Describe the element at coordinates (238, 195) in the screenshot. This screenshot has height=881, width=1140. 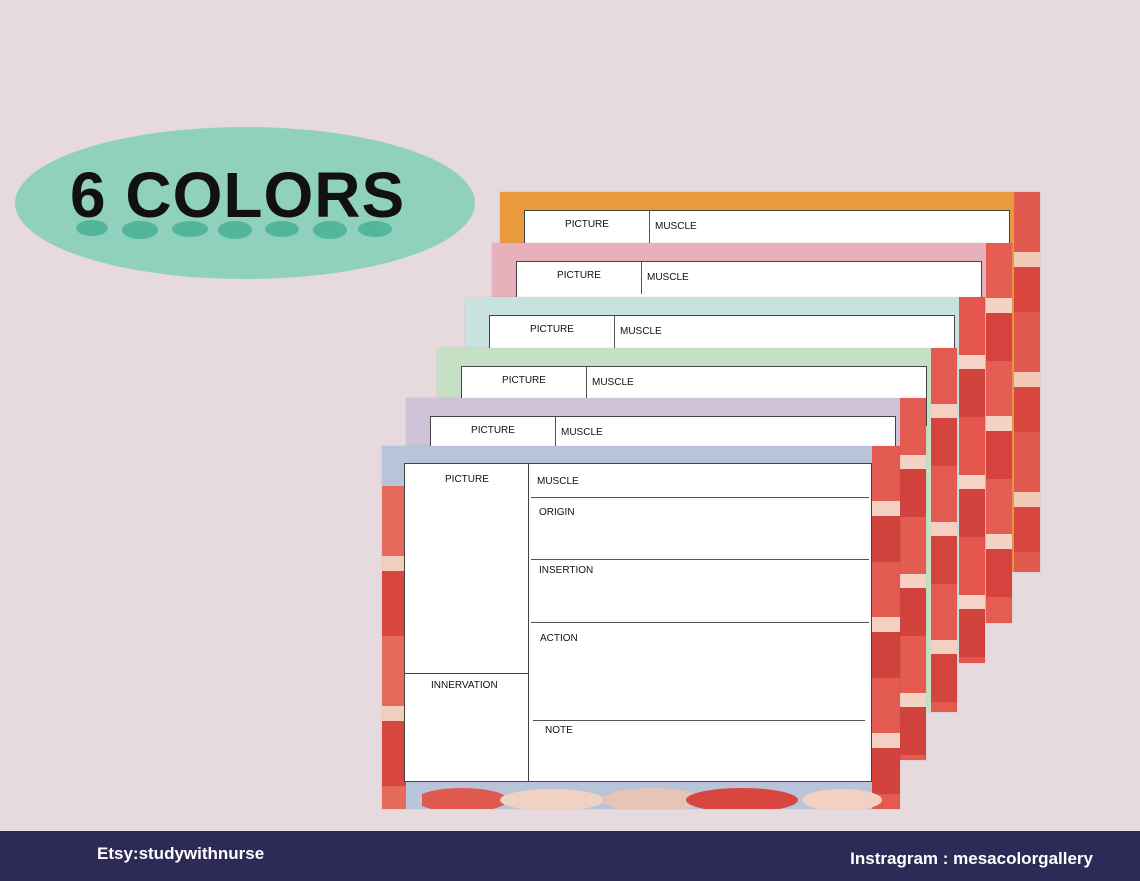
I see `badge-title: 6 COLORS` at that location.